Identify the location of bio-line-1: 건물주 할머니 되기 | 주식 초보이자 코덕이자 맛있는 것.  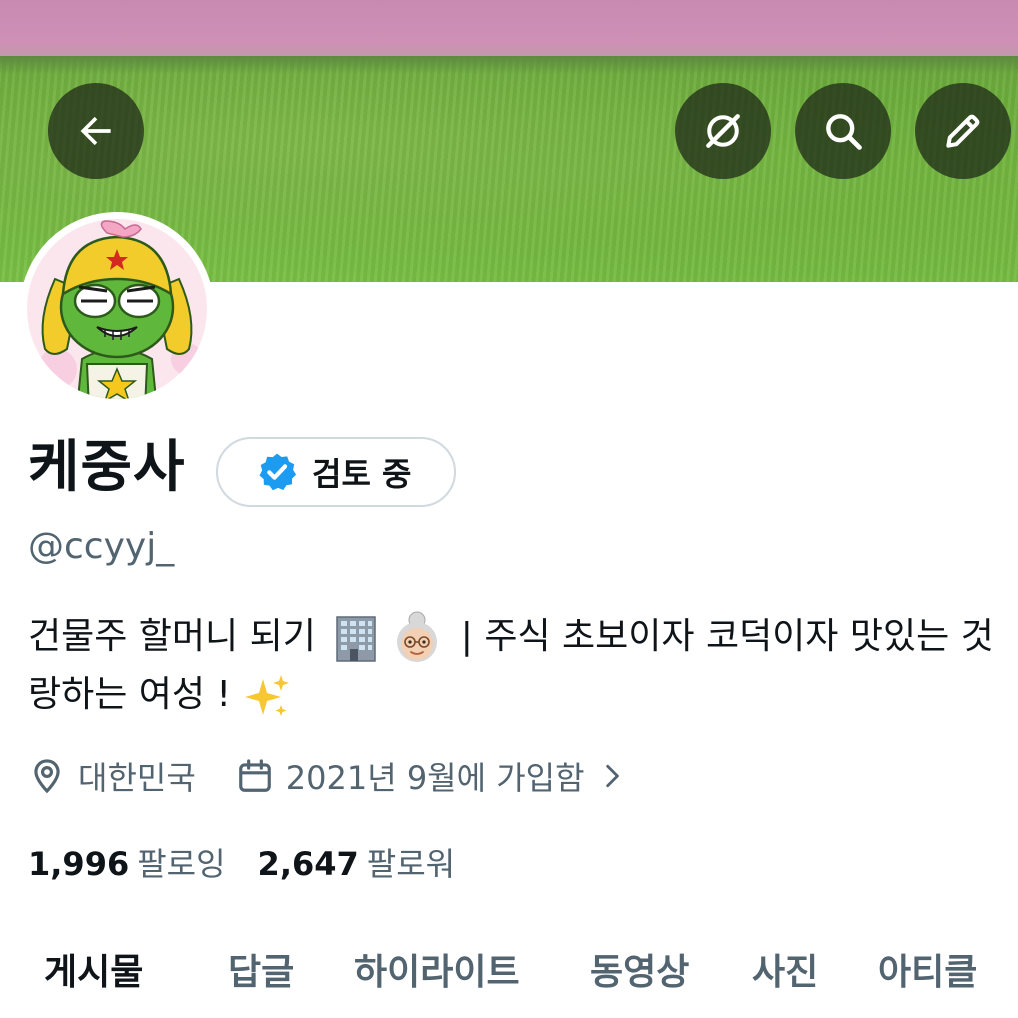
(523, 637).